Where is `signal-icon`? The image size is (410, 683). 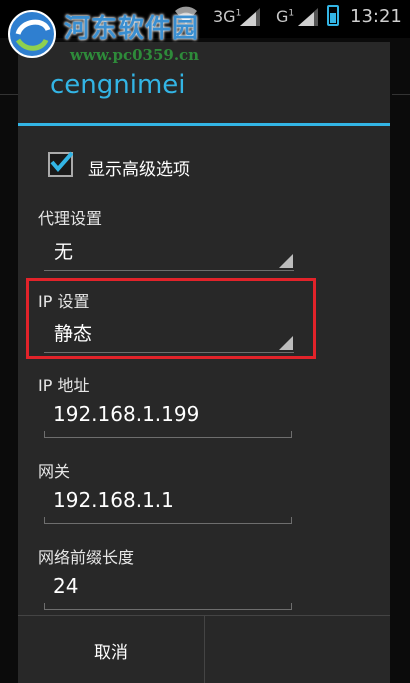 signal-icon is located at coordinates (250, 17).